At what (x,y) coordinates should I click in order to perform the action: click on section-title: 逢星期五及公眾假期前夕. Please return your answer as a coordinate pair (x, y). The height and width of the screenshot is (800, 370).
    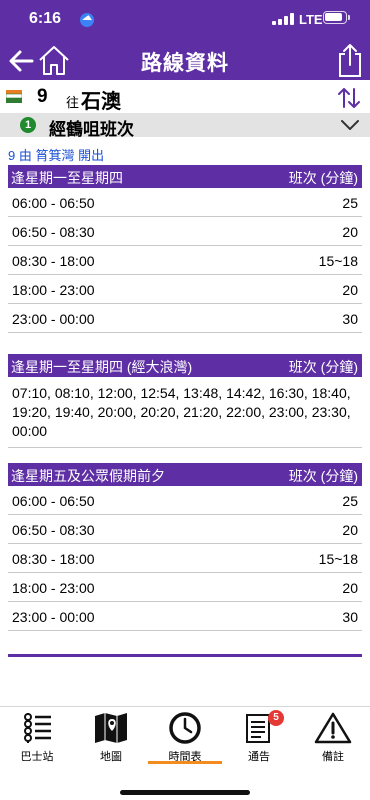
    Looking at the image, I should click on (88, 476).